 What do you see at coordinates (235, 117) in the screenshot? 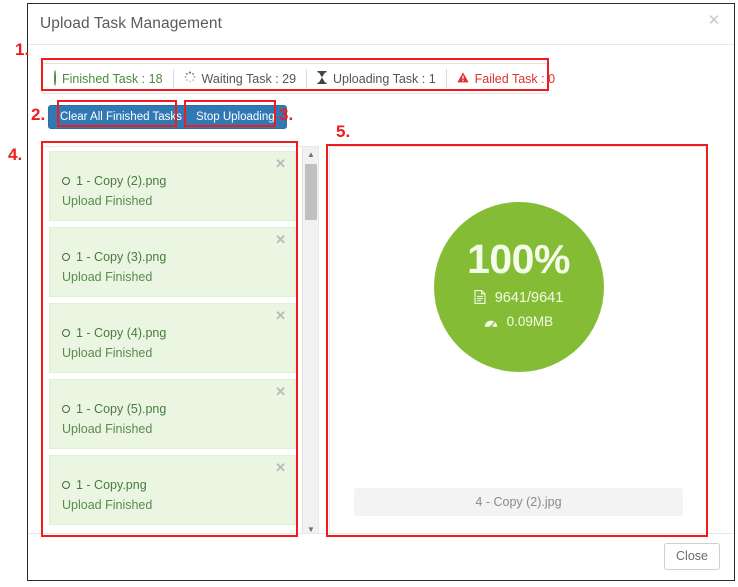
I see `stop-uploading-button: Stop Uploading` at bounding box center [235, 117].